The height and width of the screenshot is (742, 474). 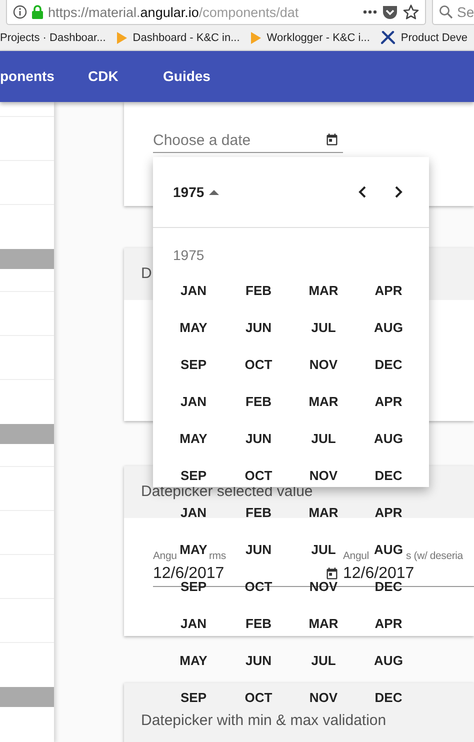 What do you see at coordinates (370, 12) in the screenshot?
I see `more-icon` at bounding box center [370, 12].